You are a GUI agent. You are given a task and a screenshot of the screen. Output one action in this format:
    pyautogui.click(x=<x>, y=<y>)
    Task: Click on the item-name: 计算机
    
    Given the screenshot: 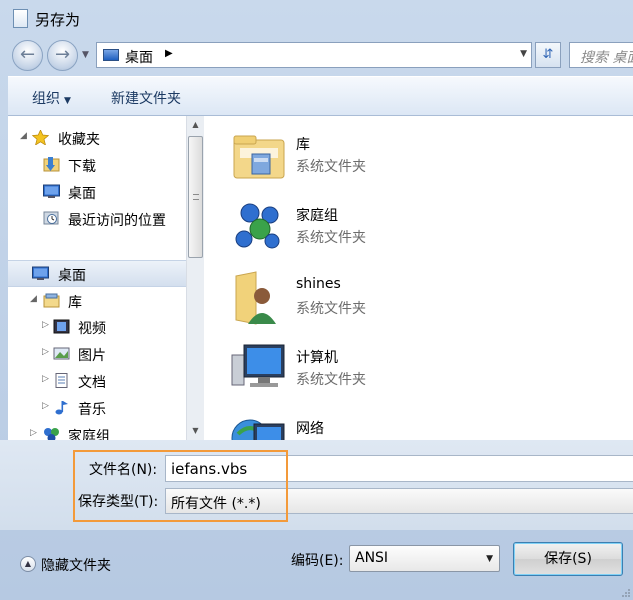 What is the action you would take?
    pyautogui.click(x=317, y=358)
    